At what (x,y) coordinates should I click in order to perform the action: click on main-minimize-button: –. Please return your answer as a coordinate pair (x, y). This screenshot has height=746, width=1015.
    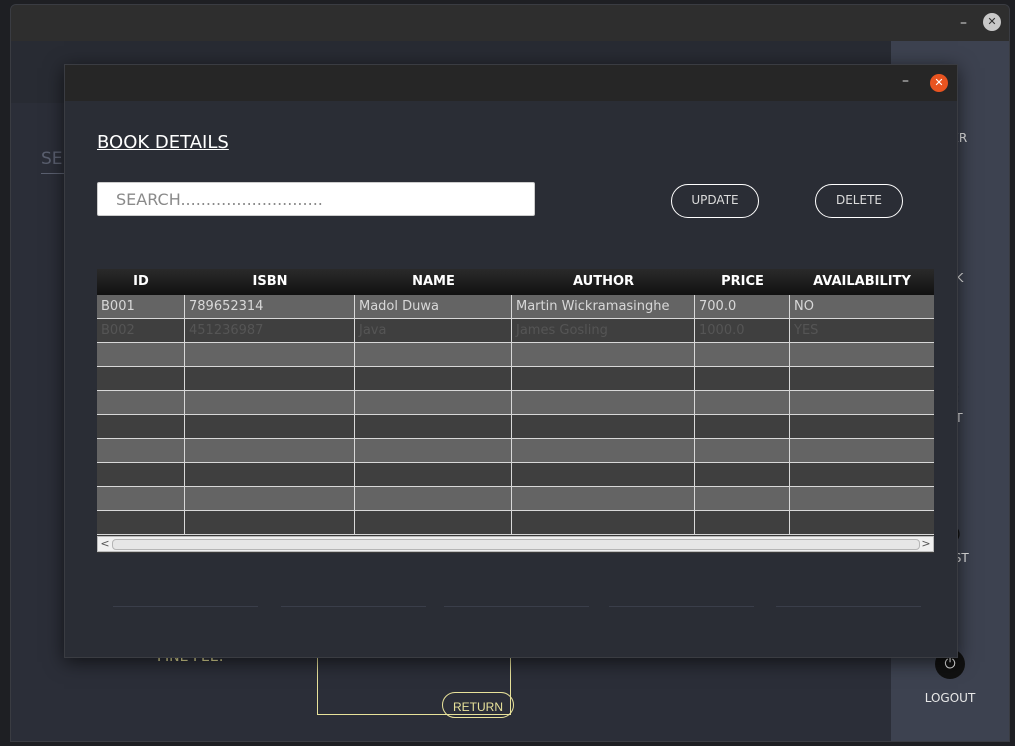
    Looking at the image, I should click on (963, 23).